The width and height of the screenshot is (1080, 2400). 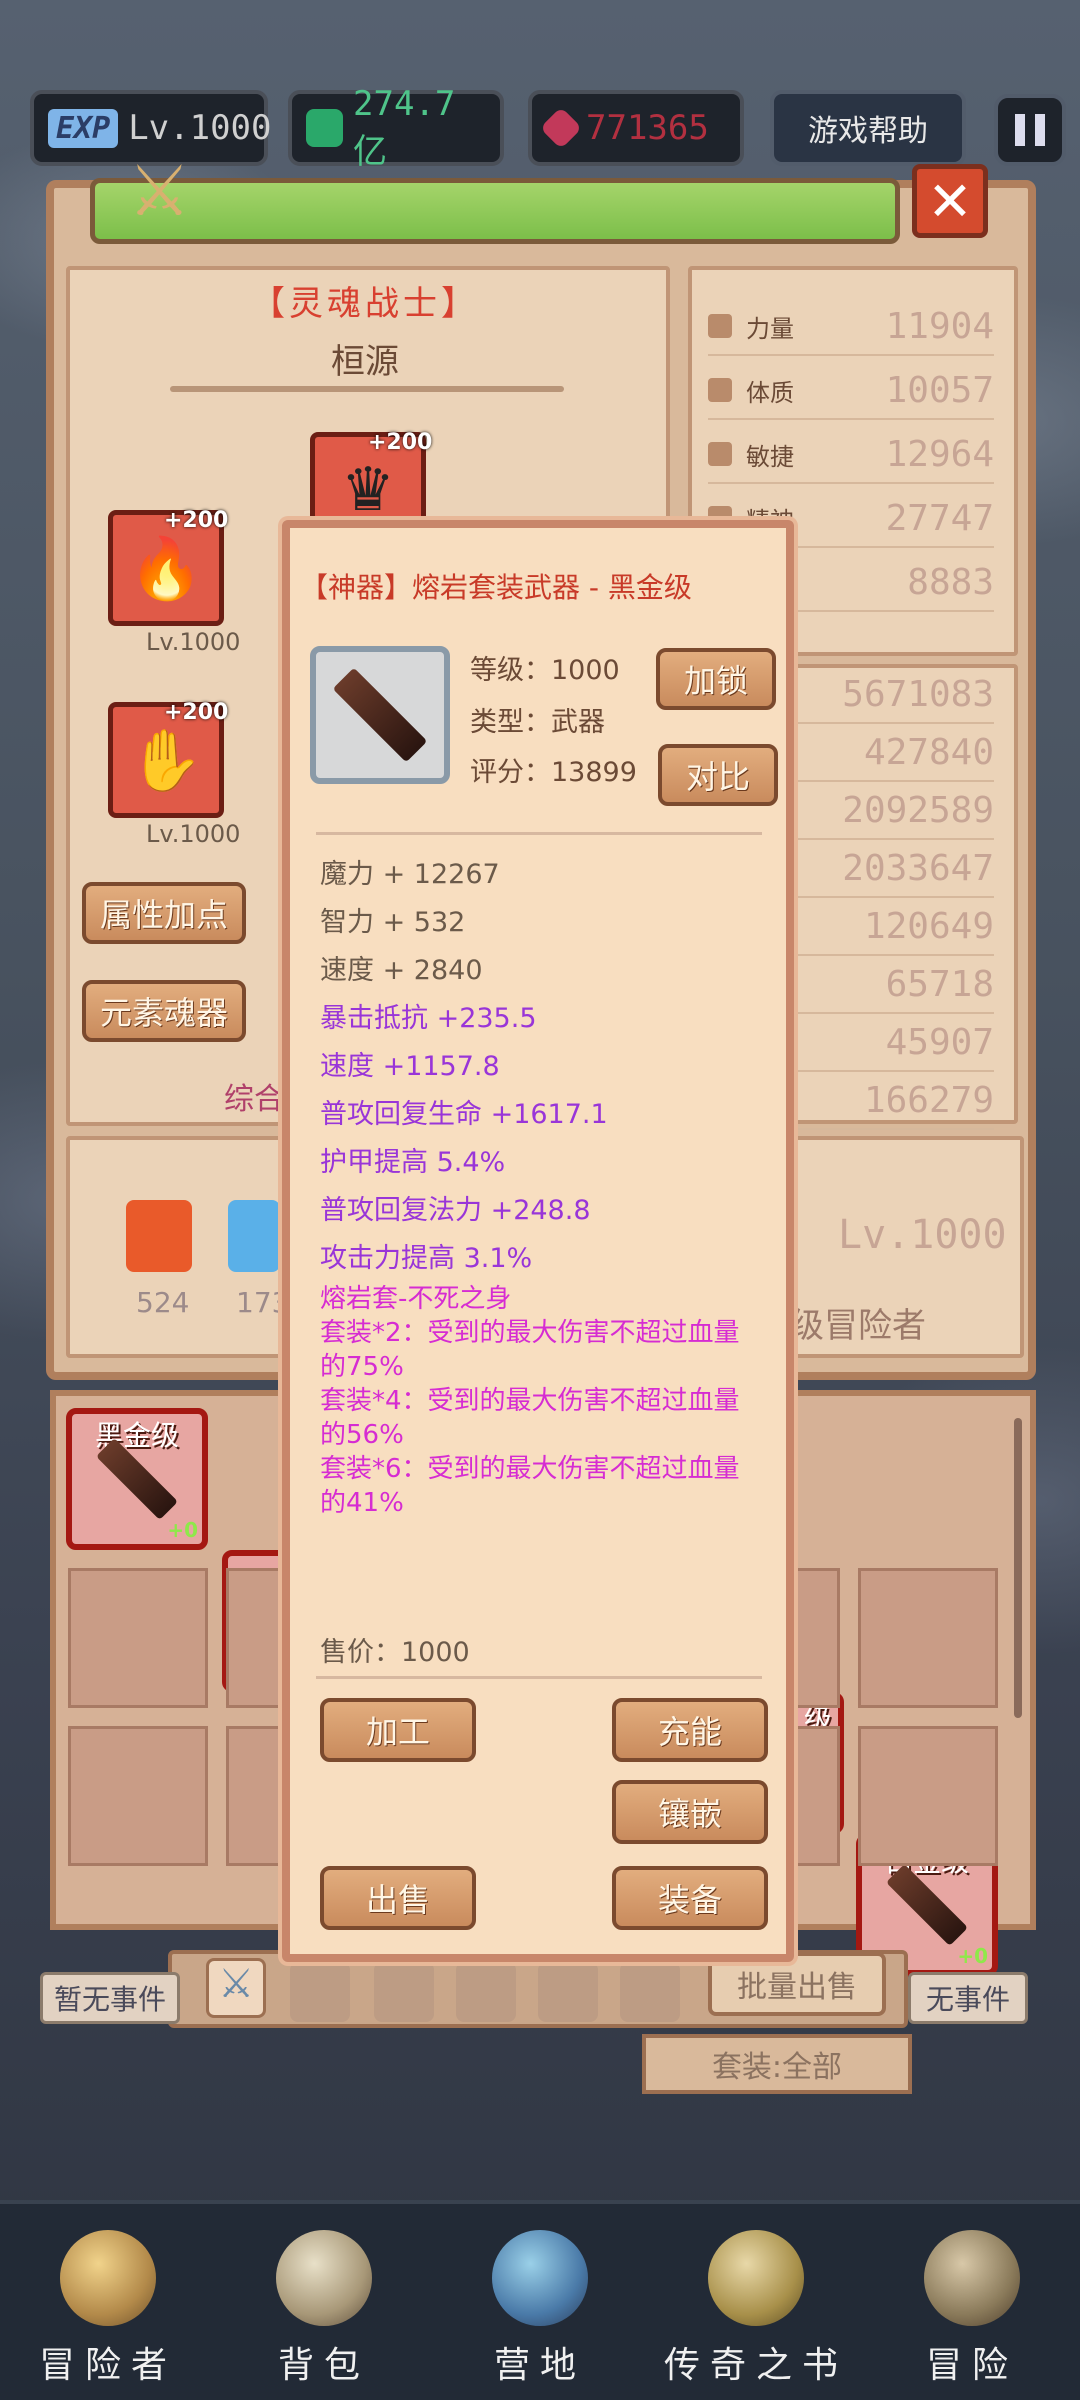 What do you see at coordinates (851, 455) in the screenshot?
I see `stat-agility: 敏捷 12964` at bounding box center [851, 455].